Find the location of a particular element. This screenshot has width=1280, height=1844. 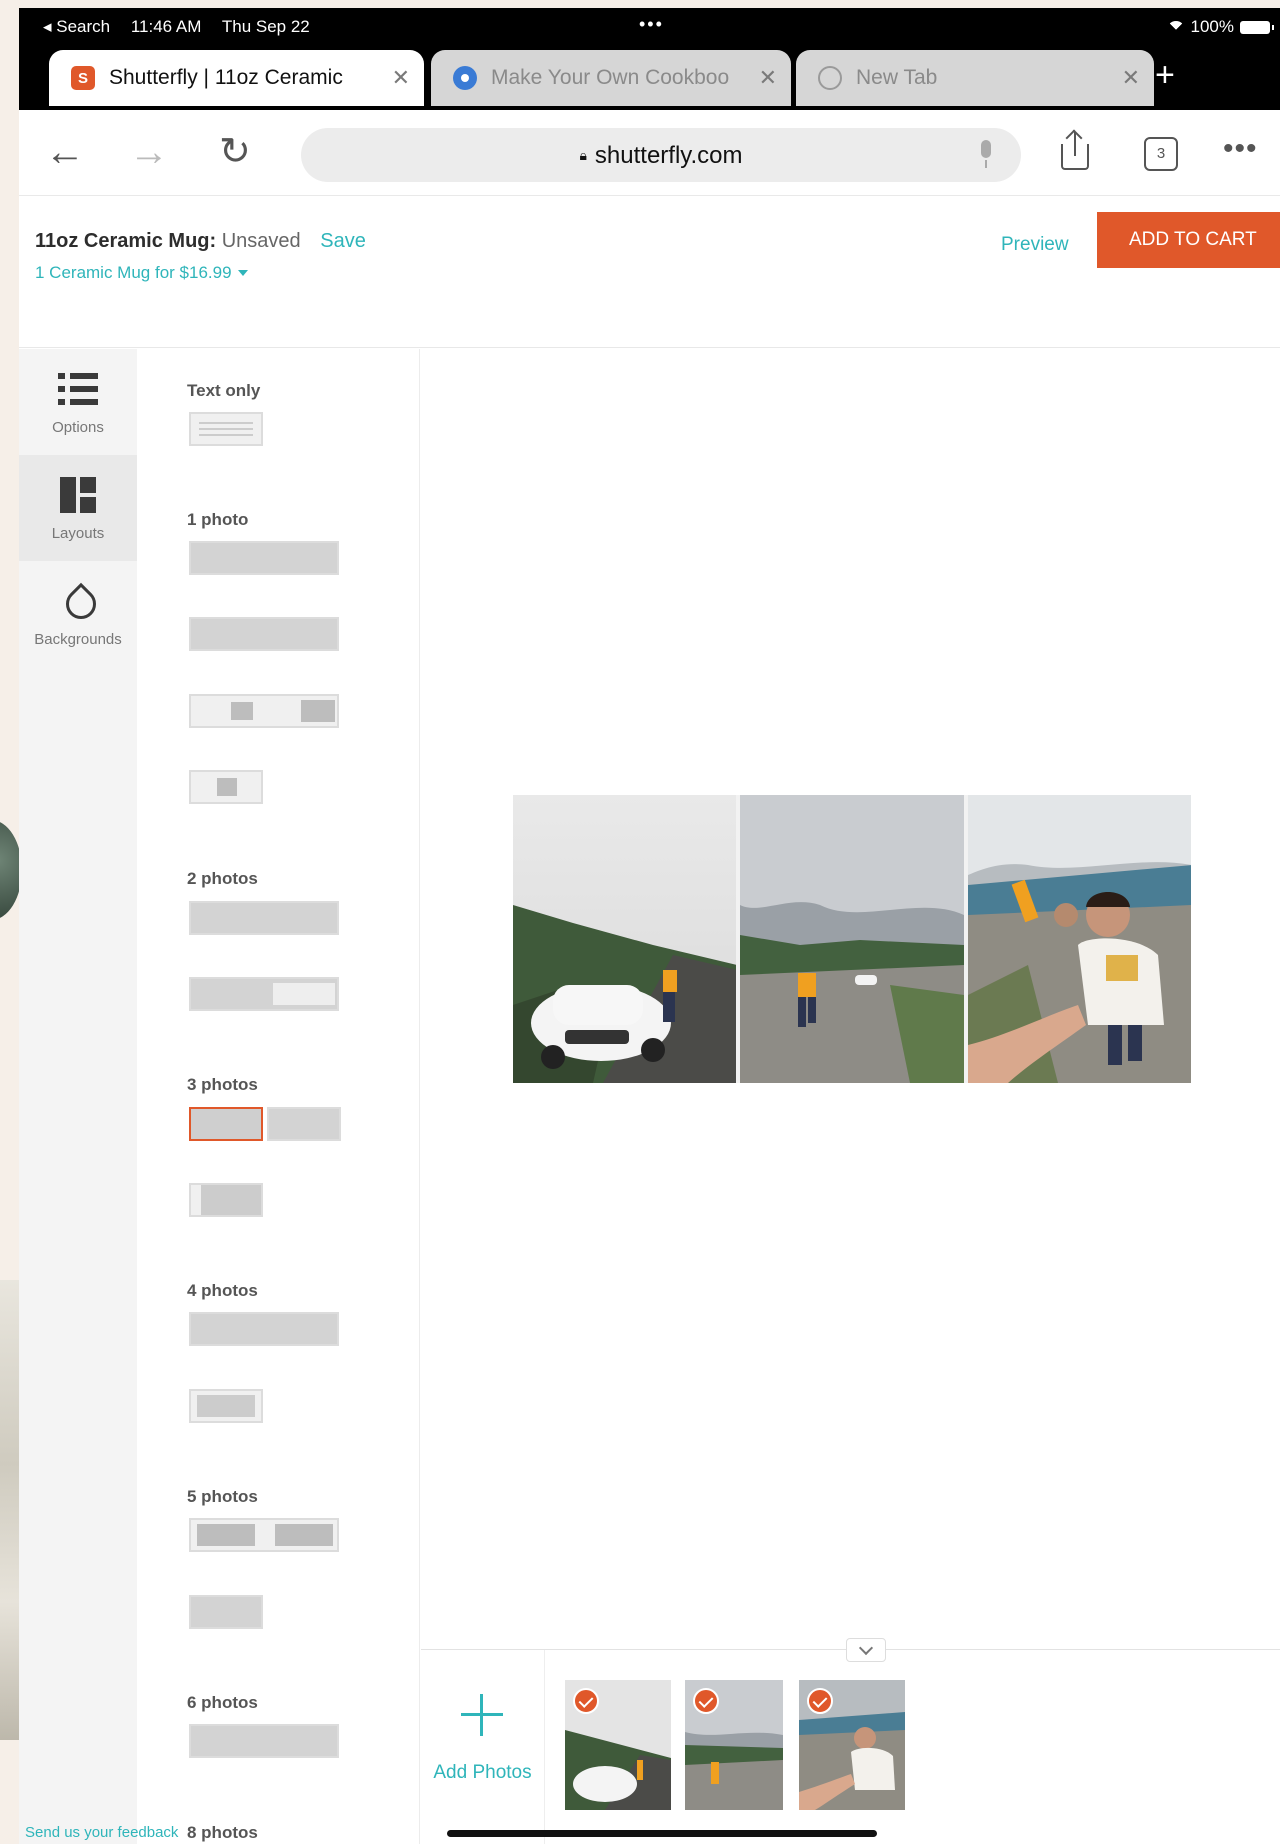

rail-item-backgrounds: Backgrounds is located at coordinates (78, 614).